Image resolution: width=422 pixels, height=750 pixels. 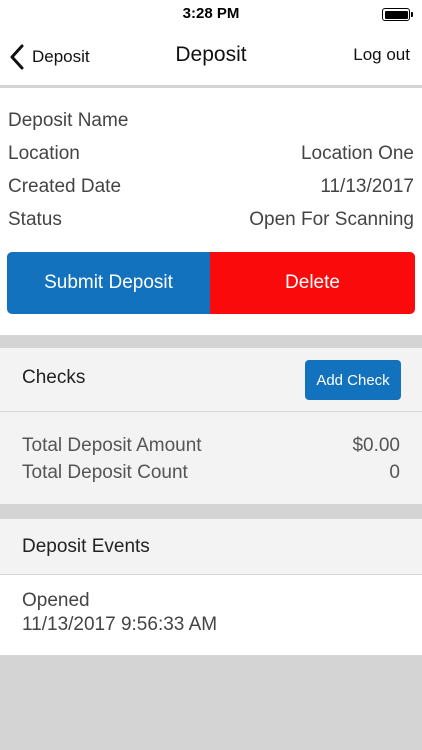 What do you see at coordinates (381, 55) in the screenshot?
I see `logout-button: Log out` at bounding box center [381, 55].